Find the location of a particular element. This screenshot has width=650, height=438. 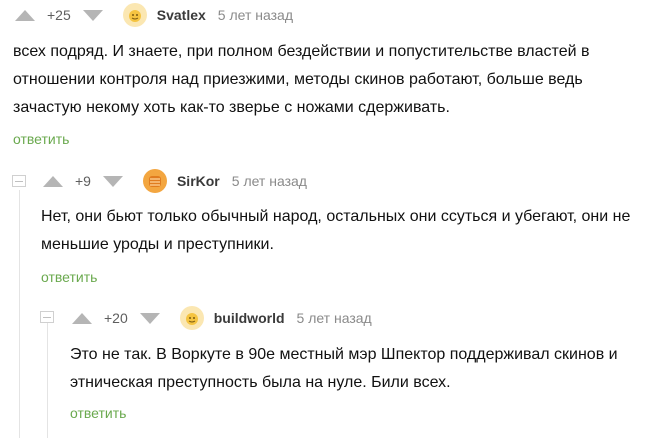

comment-header: +20 buildworld 5 лет назад is located at coordinates (222, 318).